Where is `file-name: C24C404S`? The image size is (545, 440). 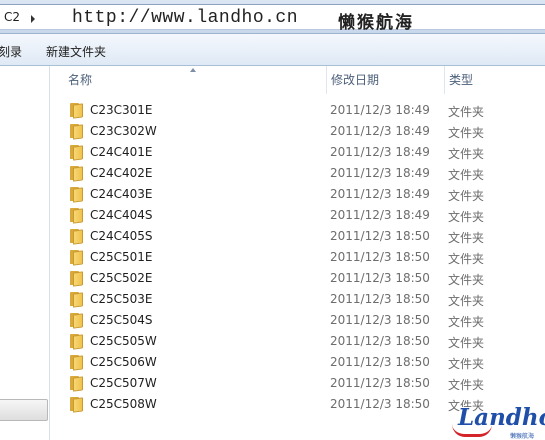 file-name: C24C404S is located at coordinates (121, 215).